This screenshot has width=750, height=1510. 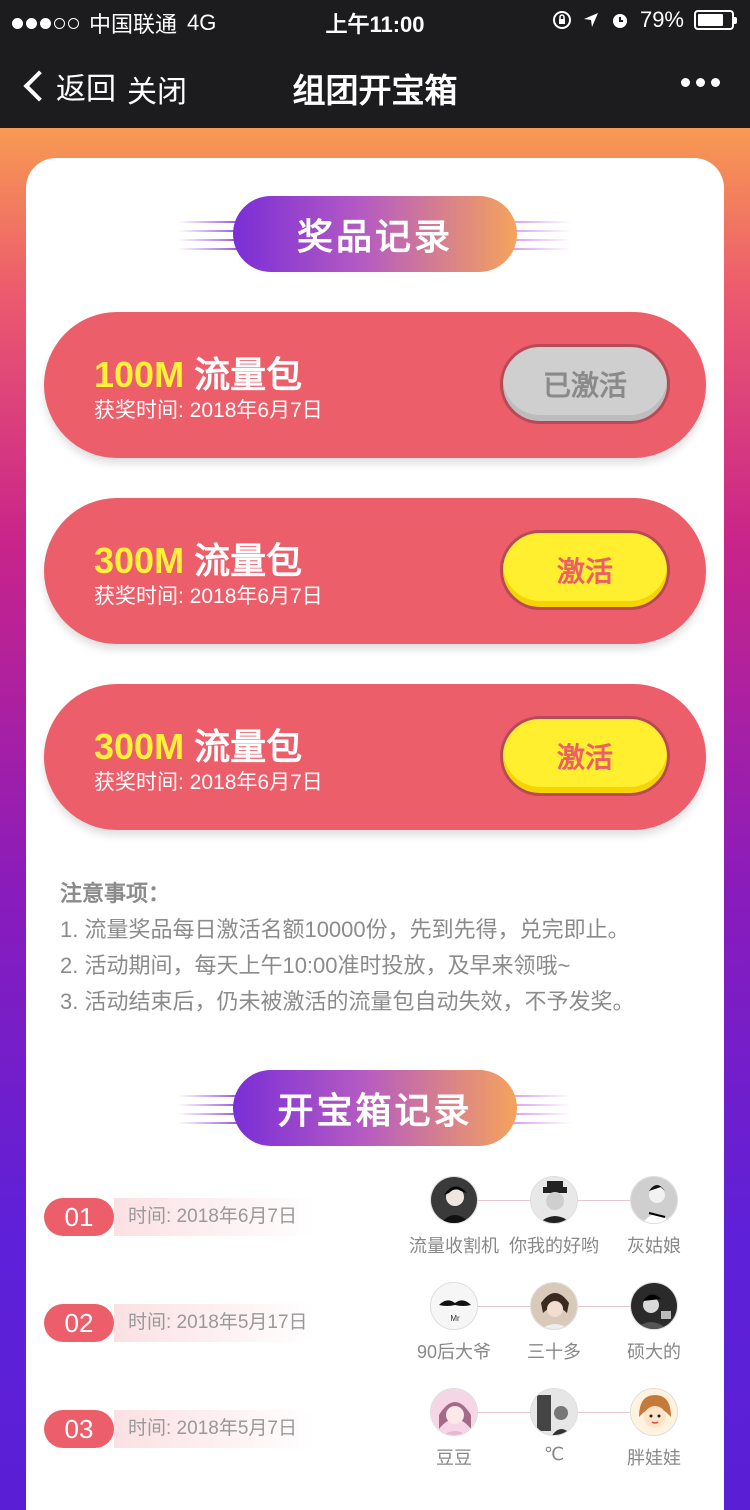 What do you see at coordinates (374, 1438) in the screenshot?
I see `record-row: 03 时间: 2018年5月7日 豆豆 ℃ 胖娃娃` at bounding box center [374, 1438].